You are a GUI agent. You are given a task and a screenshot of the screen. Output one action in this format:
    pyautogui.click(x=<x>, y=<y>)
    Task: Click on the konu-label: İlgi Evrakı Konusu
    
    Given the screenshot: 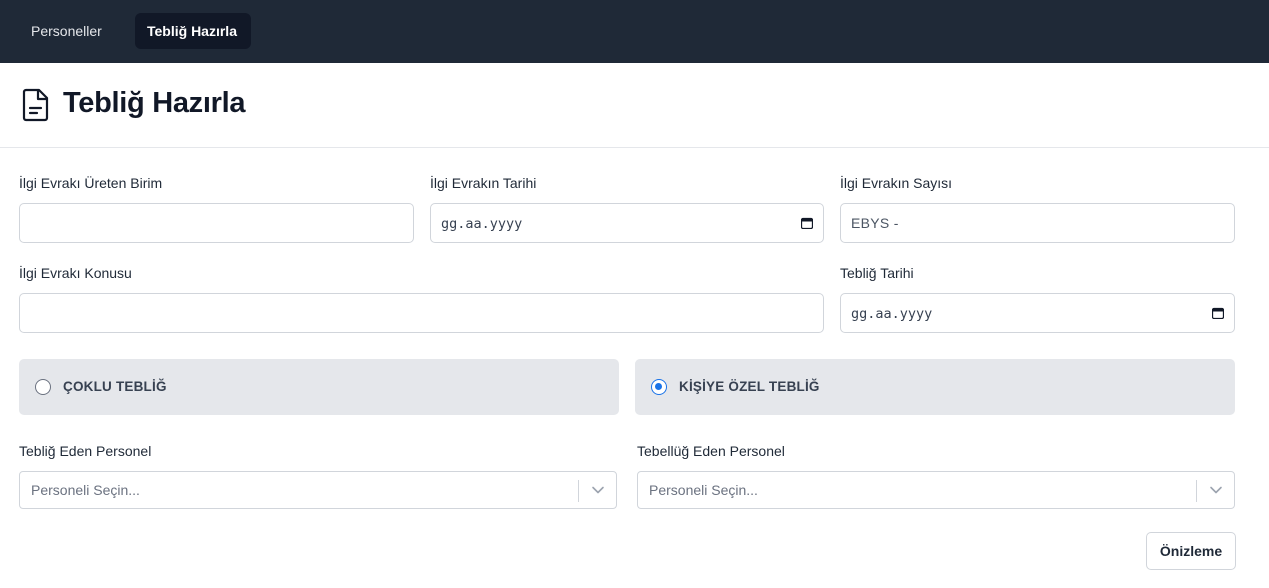 What is the action you would take?
    pyautogui.click(x=75, y=273)
    